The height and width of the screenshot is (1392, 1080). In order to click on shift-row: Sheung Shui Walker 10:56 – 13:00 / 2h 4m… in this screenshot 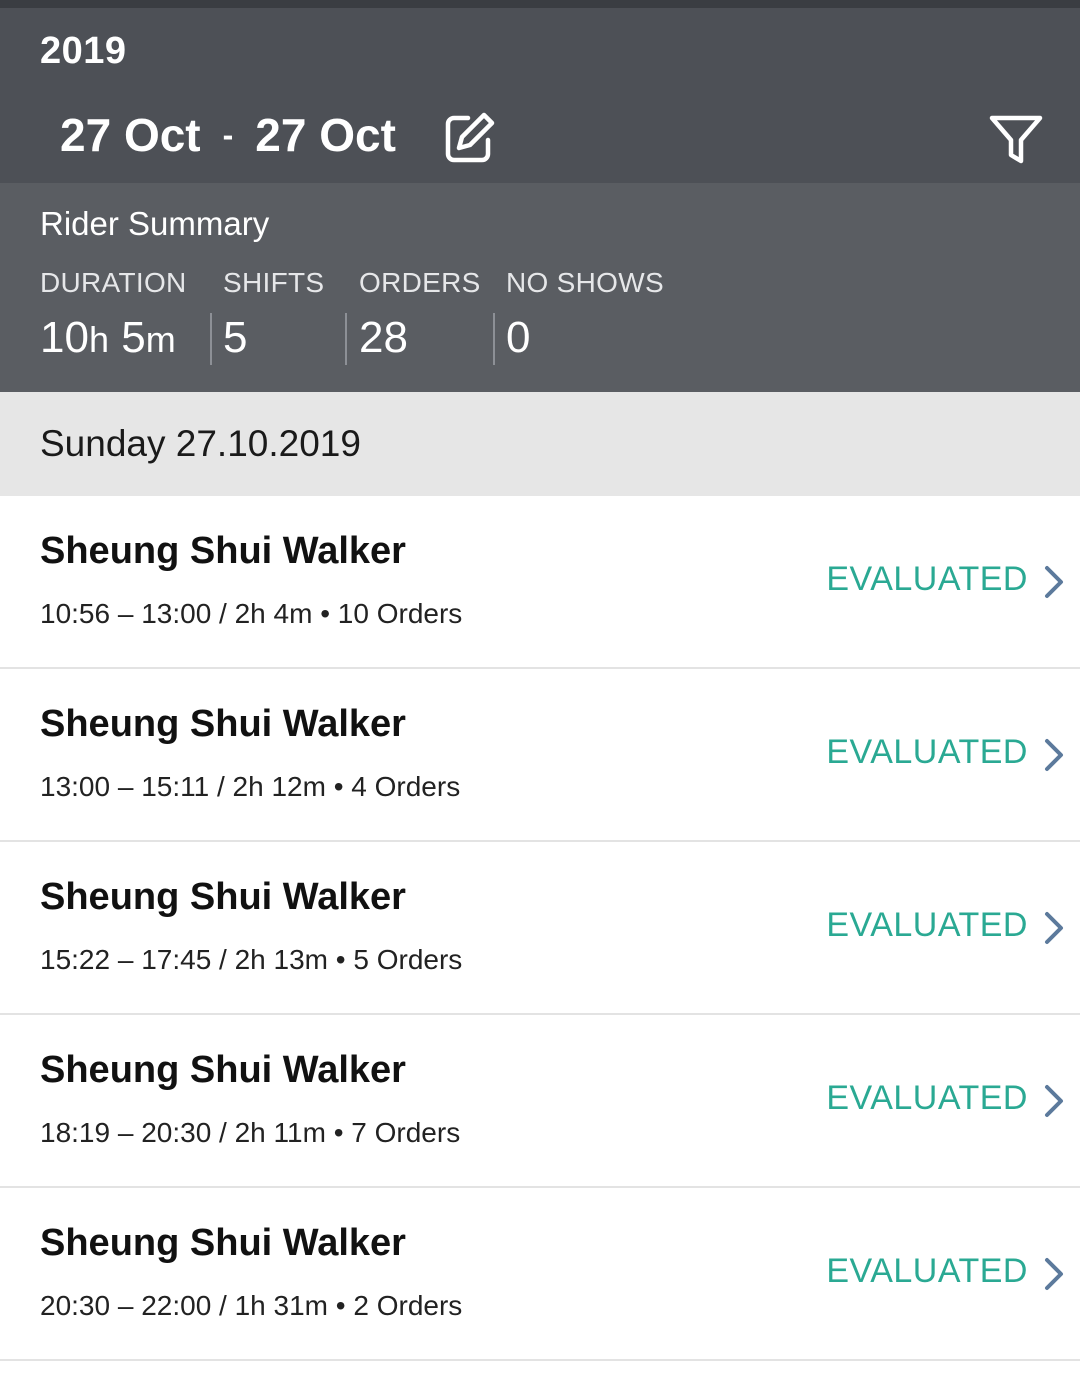, I will do `click(540, 582)`.